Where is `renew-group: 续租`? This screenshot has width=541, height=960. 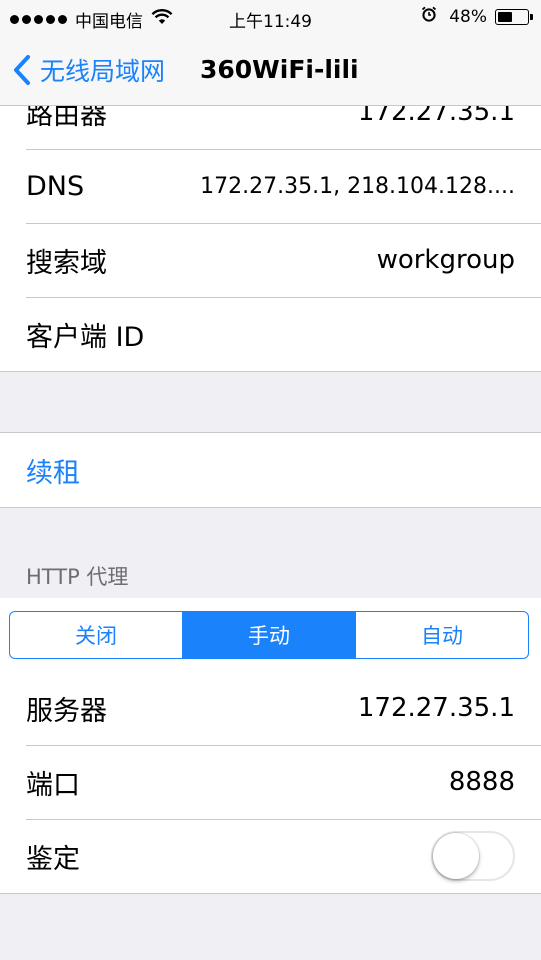
renew-group: 续租 is located at coordinates (270, 470).